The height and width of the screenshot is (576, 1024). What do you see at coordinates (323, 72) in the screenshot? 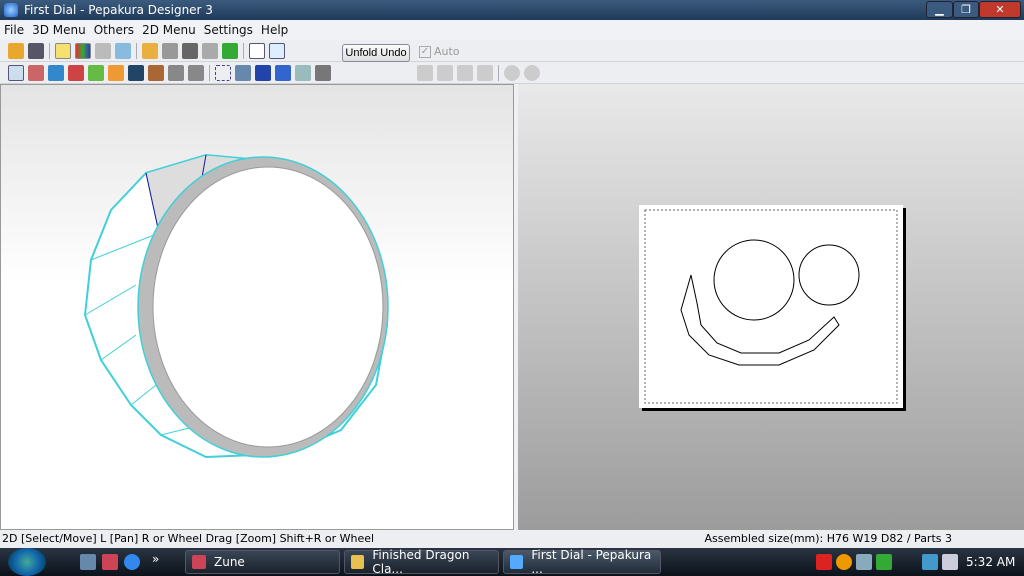
I see `print-icon` at bounding box center [323, 72].